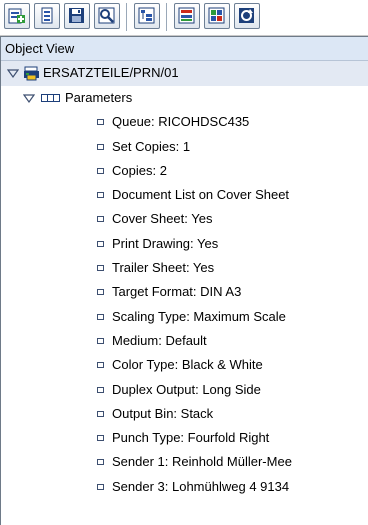  I want to click on save-icon, so click(76, 15).